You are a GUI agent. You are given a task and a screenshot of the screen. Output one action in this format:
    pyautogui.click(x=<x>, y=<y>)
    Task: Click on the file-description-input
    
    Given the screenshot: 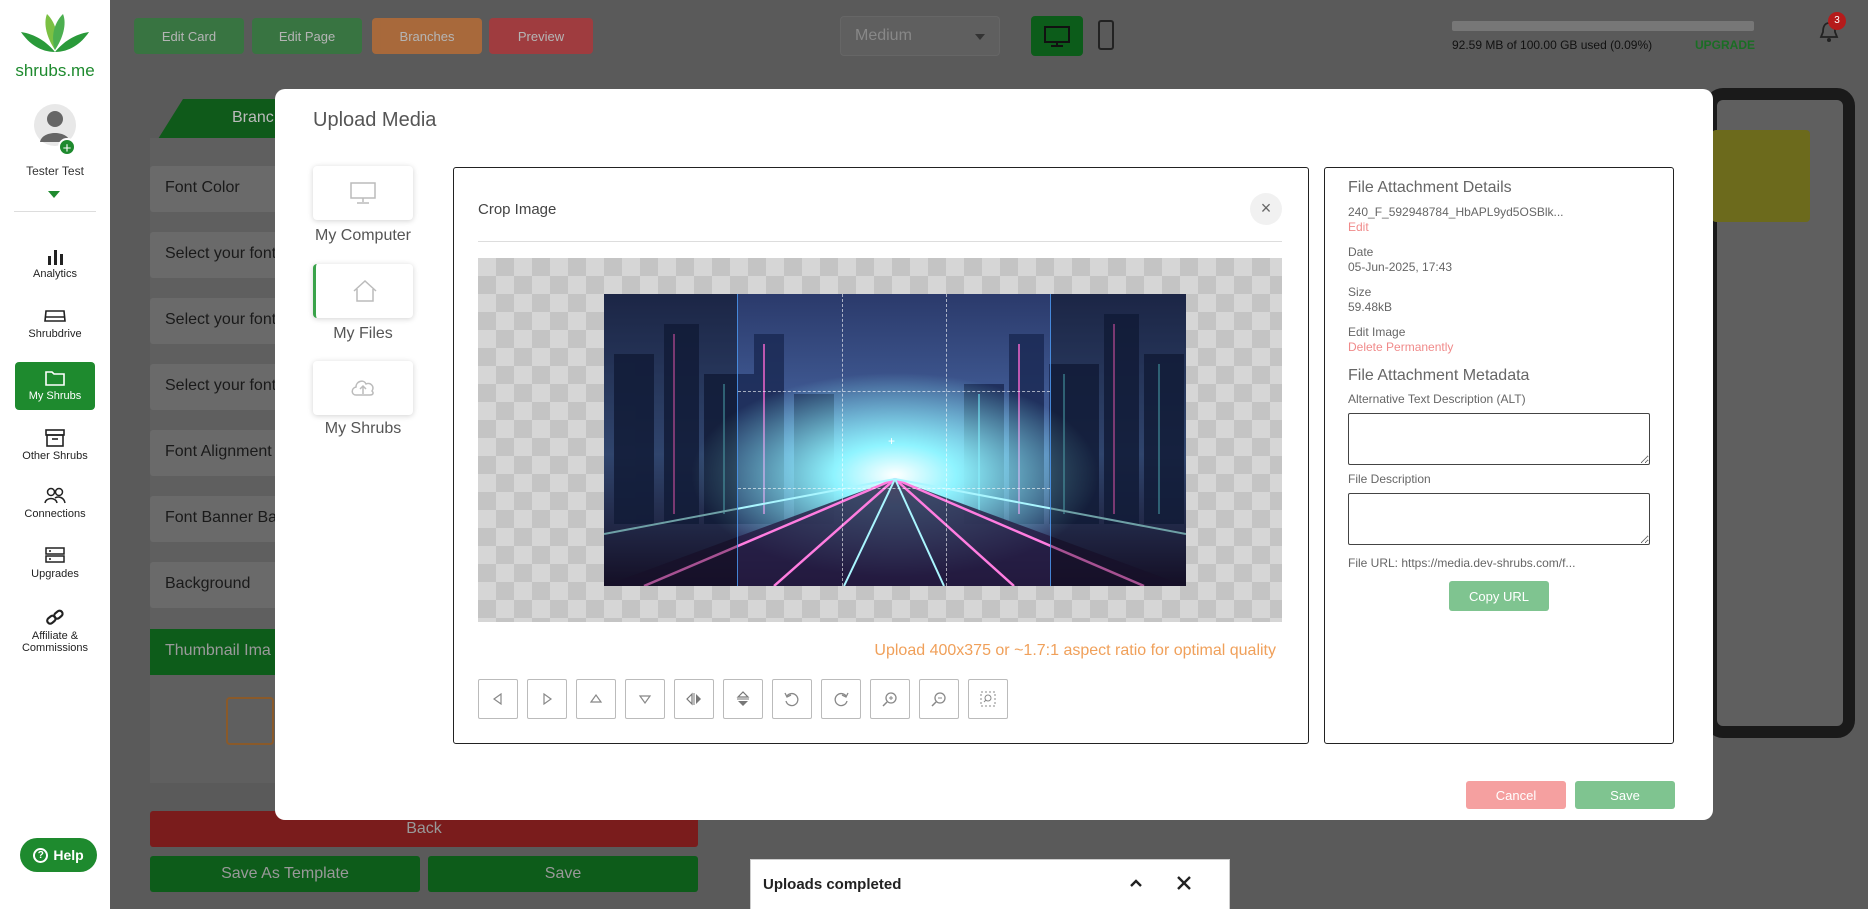 What is the action you would take?
    pyautogui.click(x=1499, y=519)
    